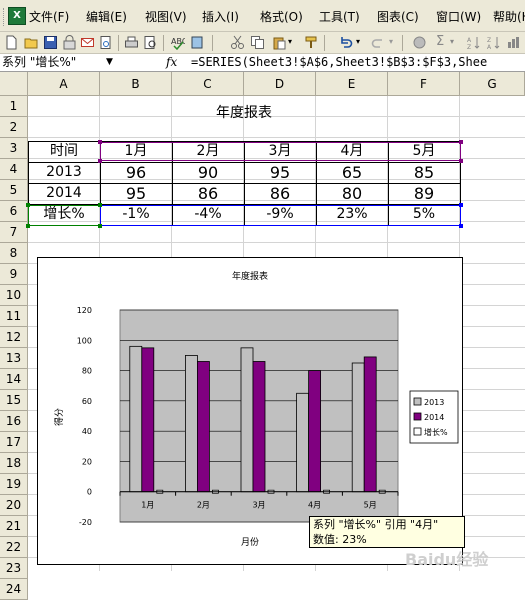  Describe the element at coordinates (50, 42) in the screenshot. I see `save-icon` at that location.